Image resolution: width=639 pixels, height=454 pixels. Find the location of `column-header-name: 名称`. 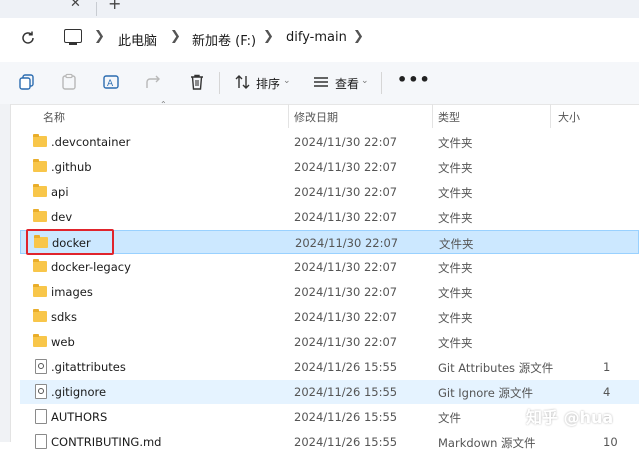

column-header-name: 名称 is located at coordinates (54, 117).